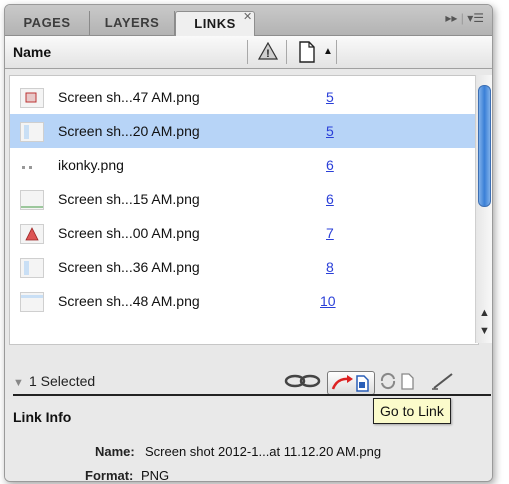 The width and height of the screenshot is (509, 484). I want to click on list-item: Screen sh...00 AM.png 7, so click(244, 233).